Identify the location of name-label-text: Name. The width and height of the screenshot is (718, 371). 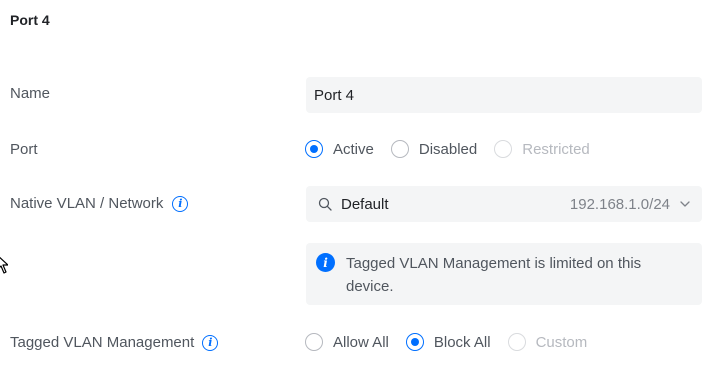
(30, 93).